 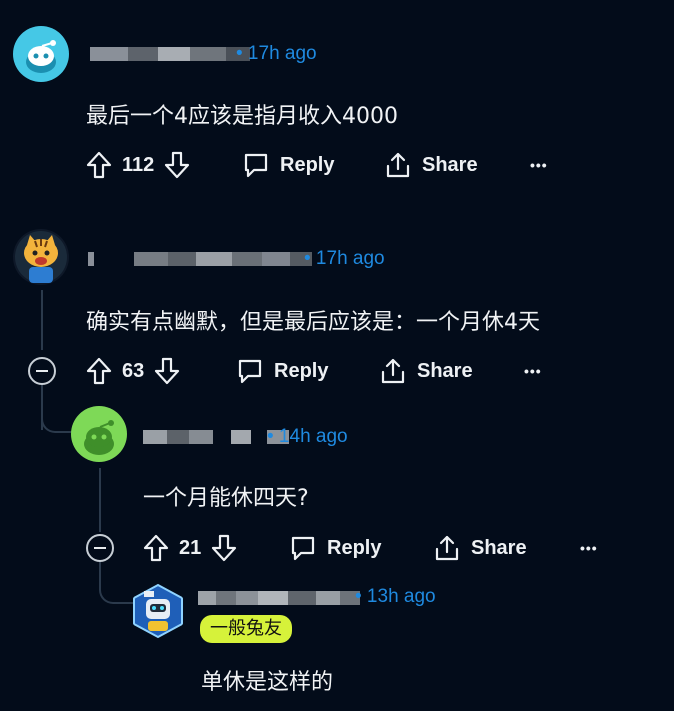 I want to click on thread-line-main, so click(x=42, y=320).